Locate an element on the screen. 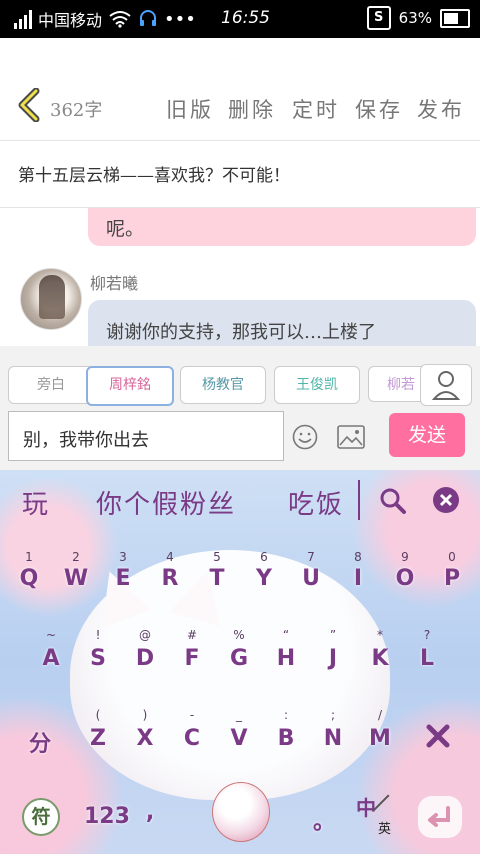 The height and width of the screenshot is (854, 480). key-m: M is located at coordinates (380, 738).